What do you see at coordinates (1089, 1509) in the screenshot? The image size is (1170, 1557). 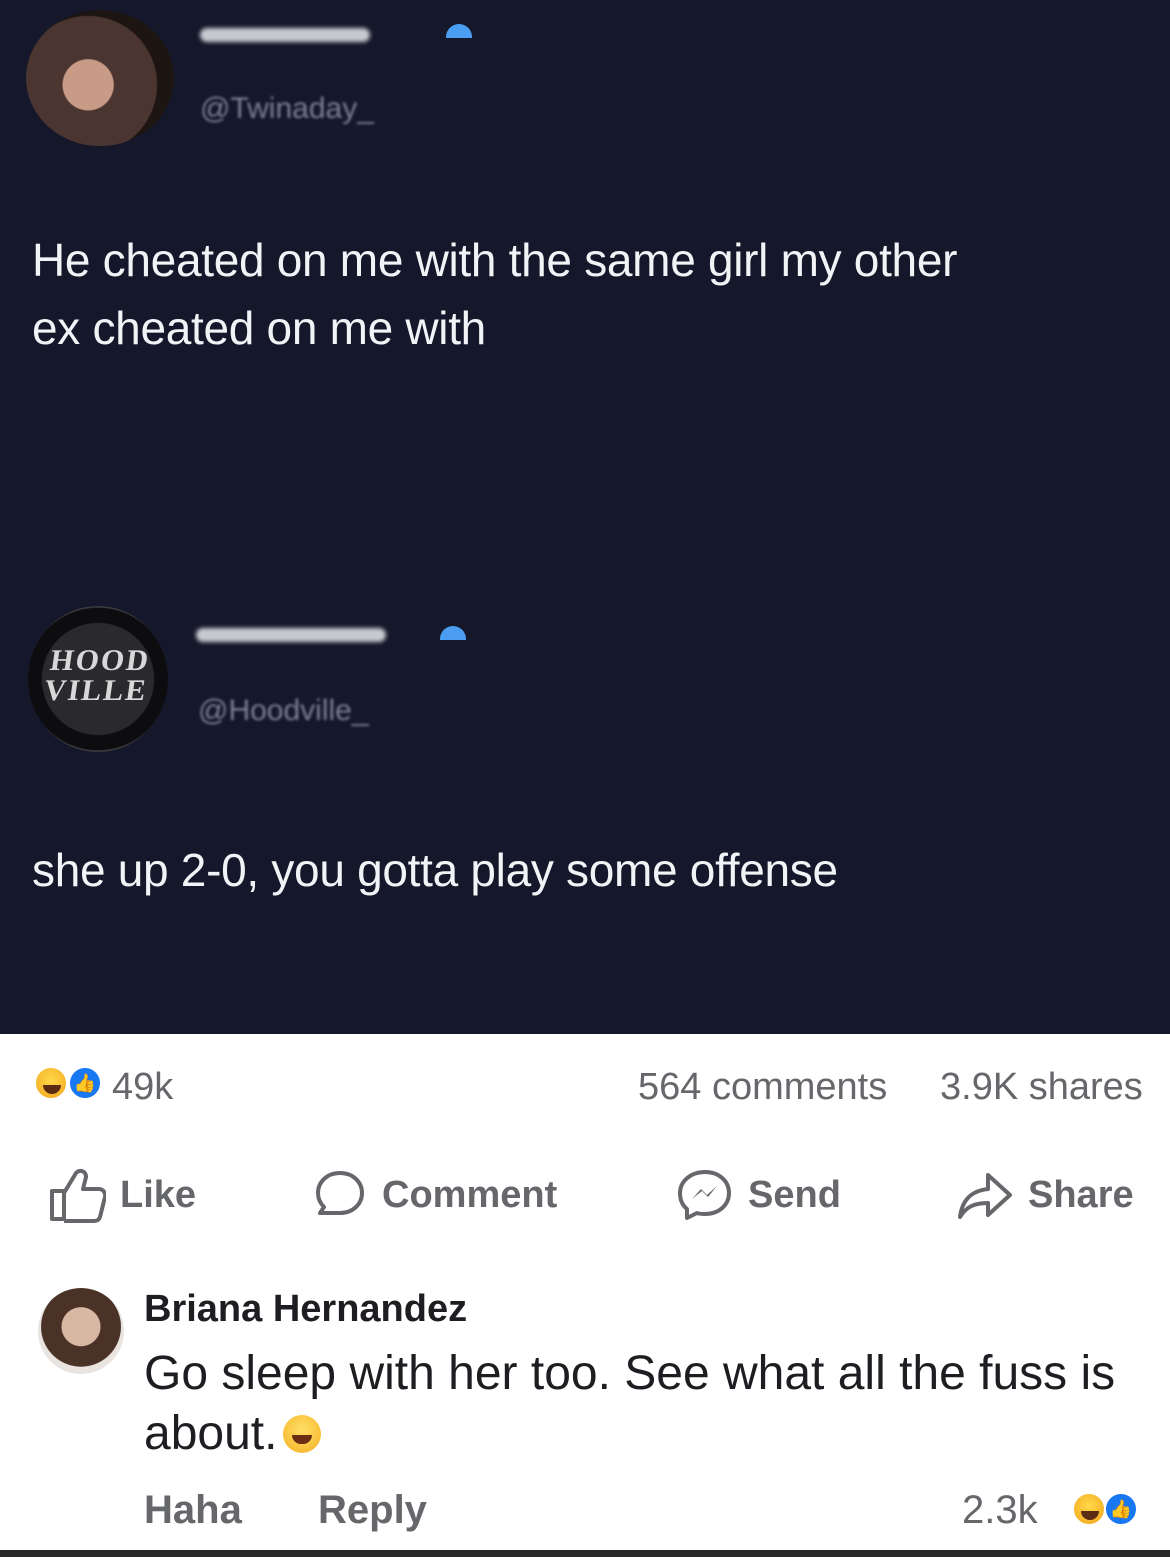 I see `comment-haha-emoji-icon` at bounding box center [1089, 1509].